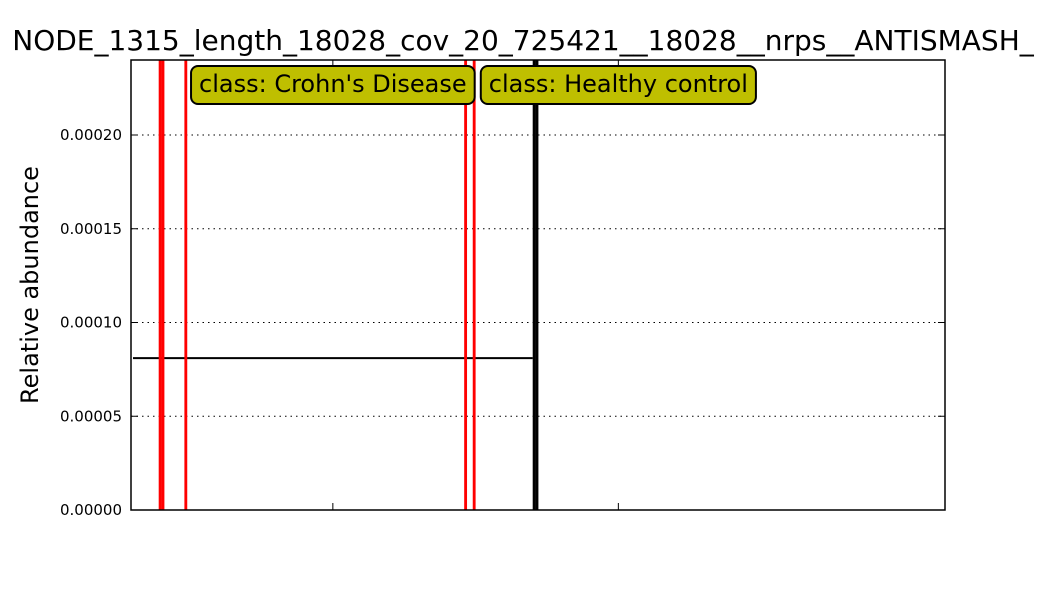 The image size is (1050, 600). Describe the element at coordinates (91, 323) in the screenshot. I see `y-tick-label: 0.00010` at that location.